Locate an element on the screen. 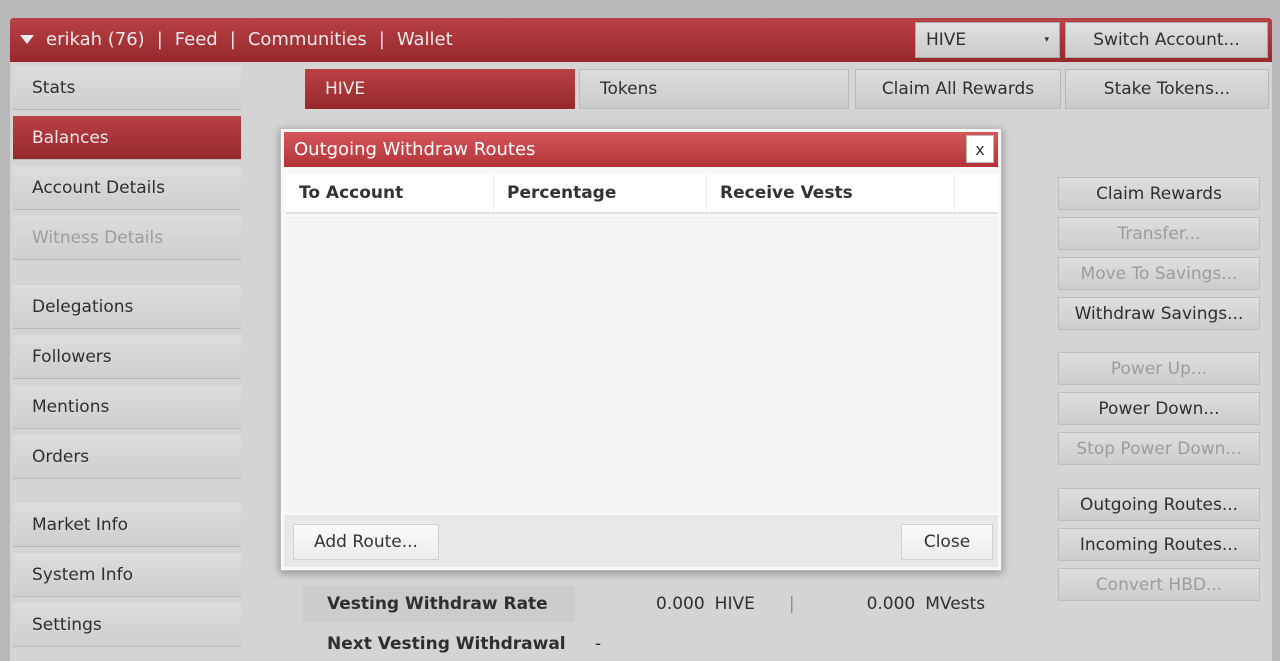 The width and height of the screenshot is (1280, 661). column-receive-vests: Receive Vests is located at coordinates (831, 193).